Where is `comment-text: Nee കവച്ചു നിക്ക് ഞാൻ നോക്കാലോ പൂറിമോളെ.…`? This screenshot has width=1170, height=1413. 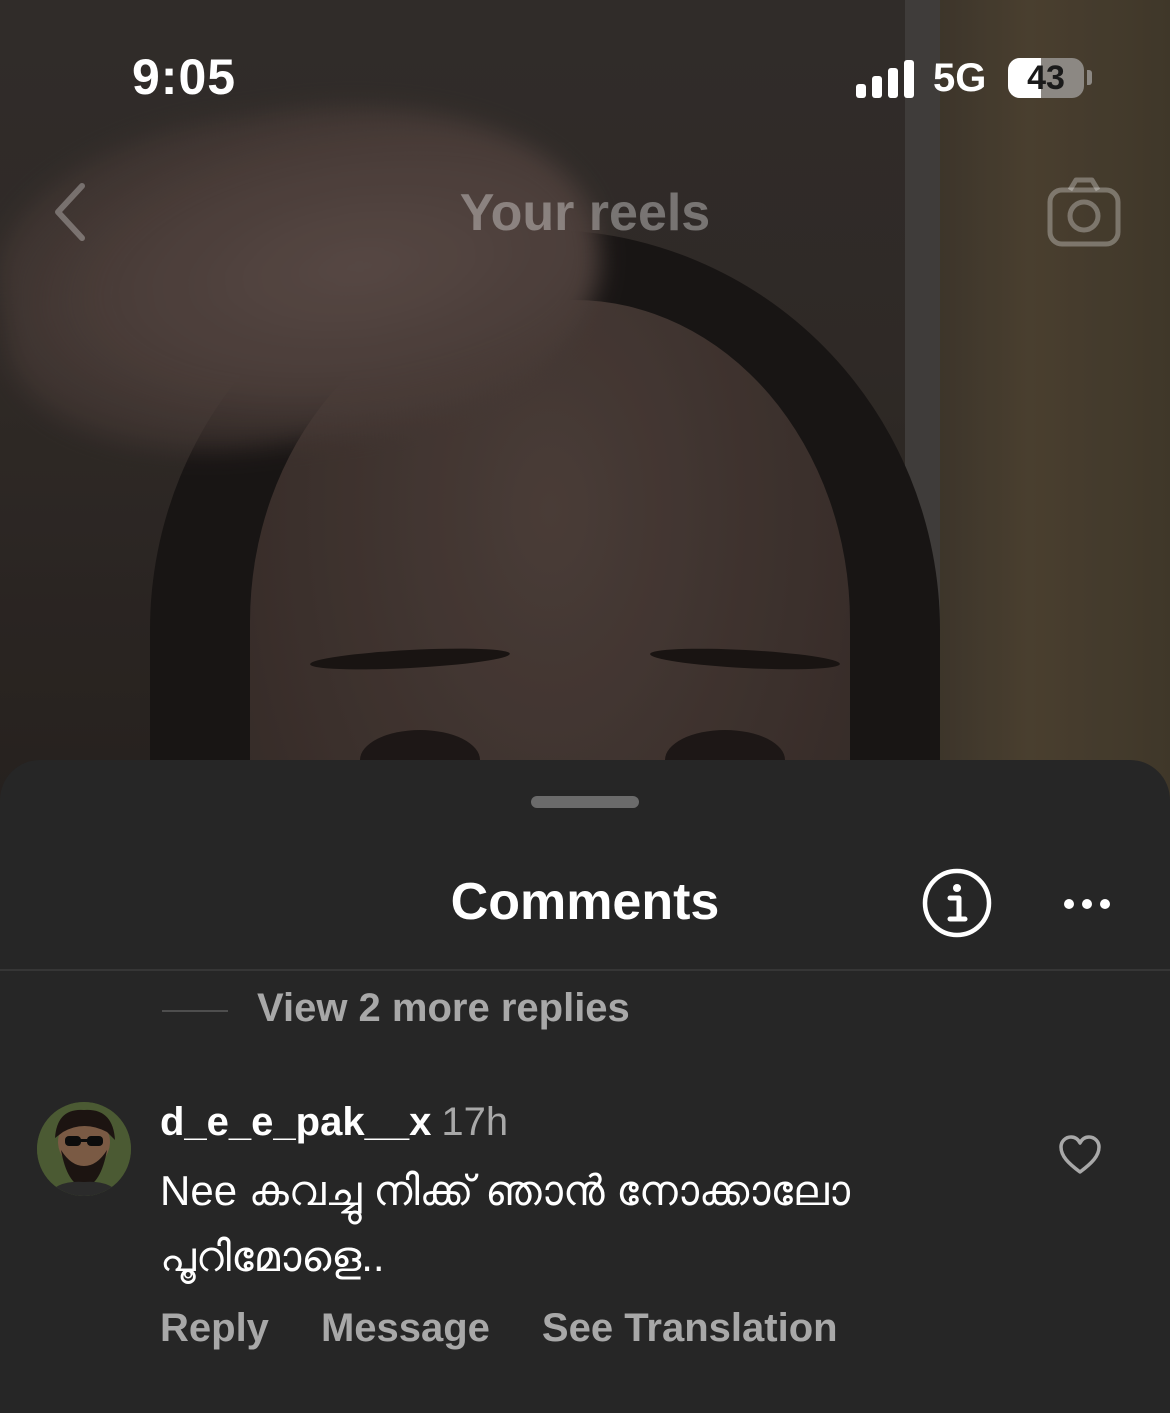
comment-text: Nee കവച്ചു നിക്ക് ഞാൻ നോക്കാലോ പൂറിമോളെ.… is located at coordinates (505, 1223).